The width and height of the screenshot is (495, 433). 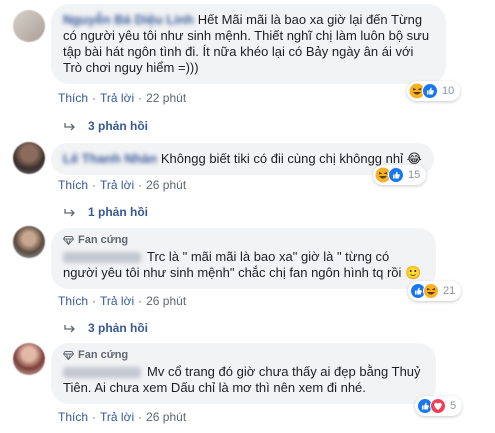 I want to click on timestamp: 22 phút, so click(x=166, y=98).